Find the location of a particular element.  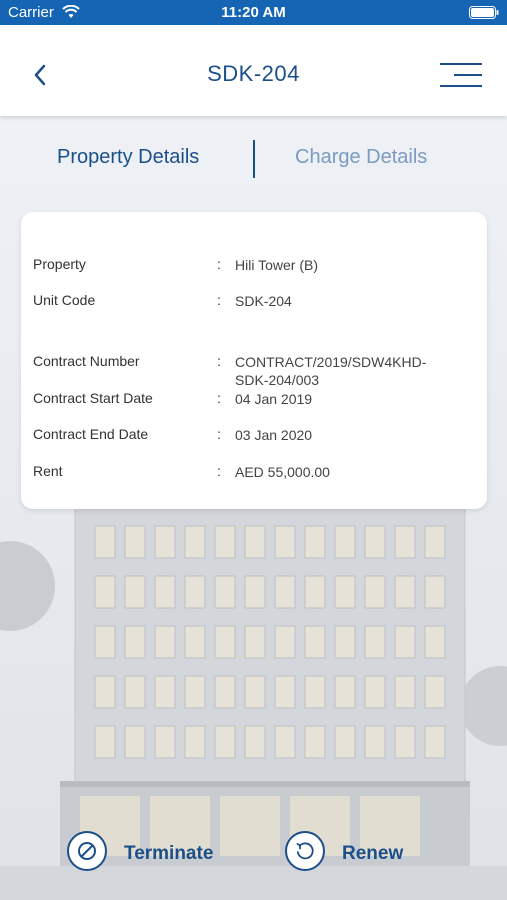

page-title: SDK-204 is located at coordinates (253, 73).